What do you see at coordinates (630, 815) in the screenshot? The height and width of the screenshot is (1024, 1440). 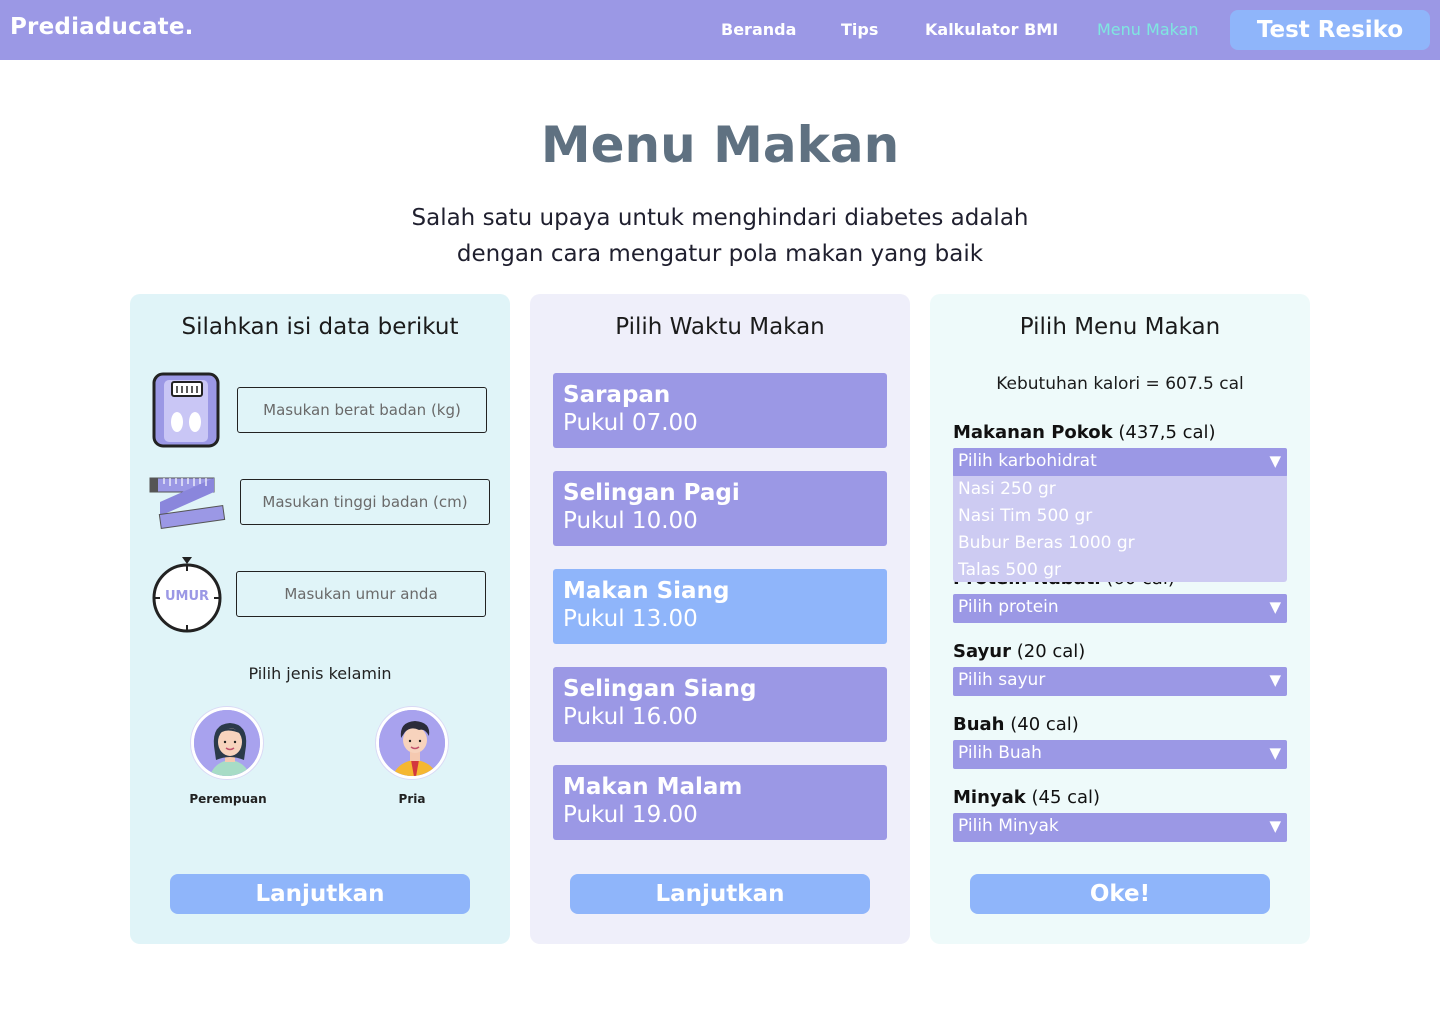 I see `meal-time: Pukul 19.00` at bounding box center [630, 815].